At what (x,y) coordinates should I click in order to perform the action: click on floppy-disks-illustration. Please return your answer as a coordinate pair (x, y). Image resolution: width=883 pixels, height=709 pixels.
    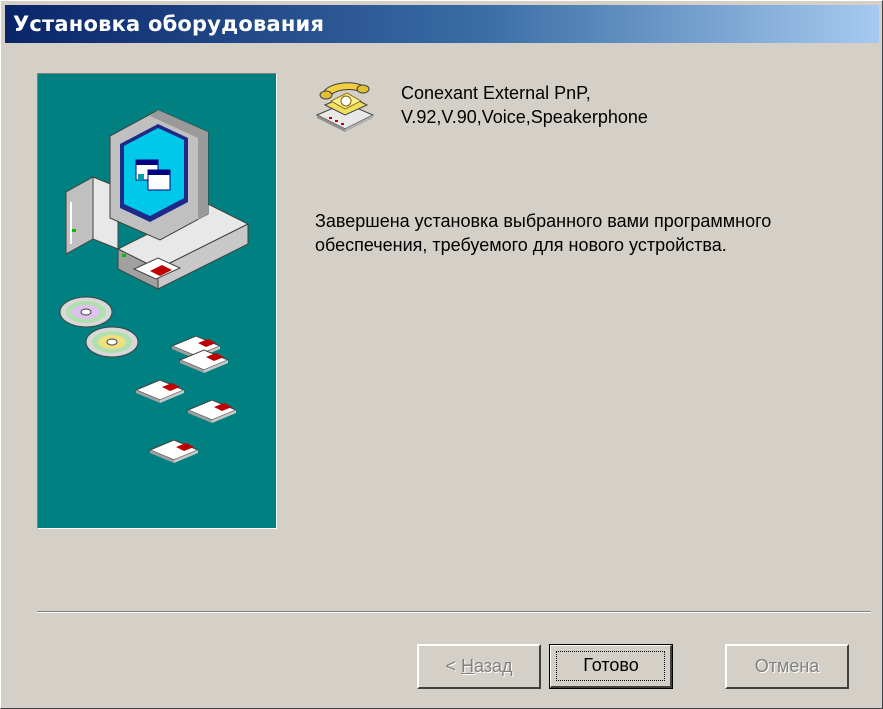
    Looking at the image, I should click on (186, 399).